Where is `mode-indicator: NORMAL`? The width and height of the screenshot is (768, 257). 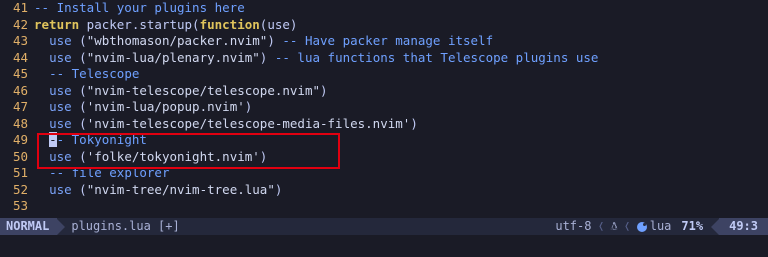 mode-indicator: NORMAL is located at coordinates (29, 226).